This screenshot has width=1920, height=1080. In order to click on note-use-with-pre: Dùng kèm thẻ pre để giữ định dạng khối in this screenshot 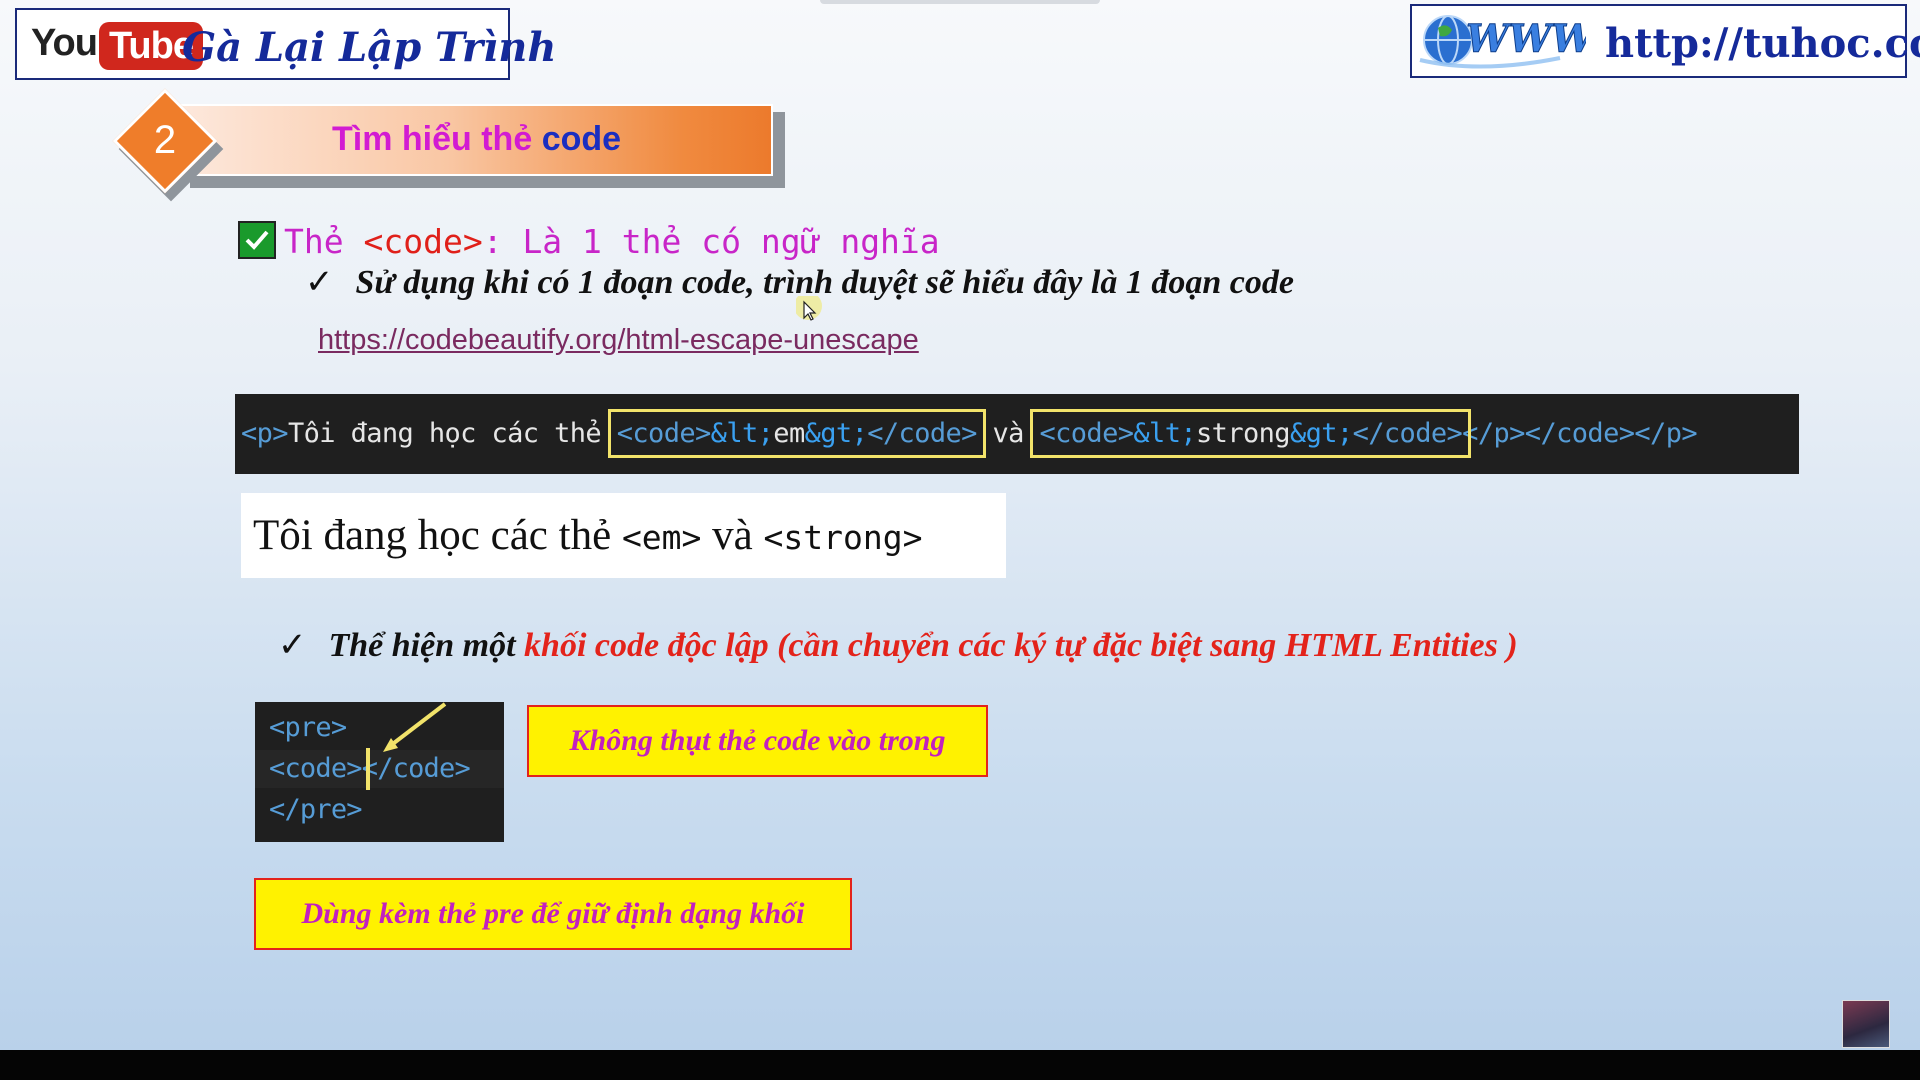, I will do `click(553, 914)`.